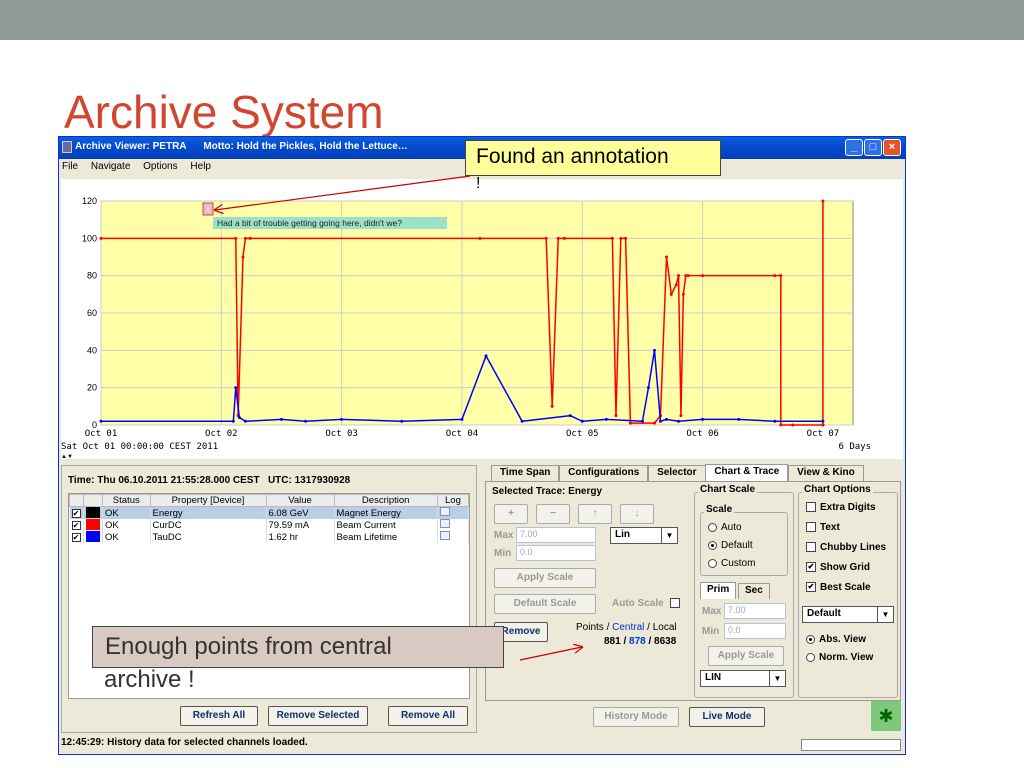  Describe the element at coordinates (853, 547) in the screenshot. I see `chart-option-label: Chubby Lines` at that location.